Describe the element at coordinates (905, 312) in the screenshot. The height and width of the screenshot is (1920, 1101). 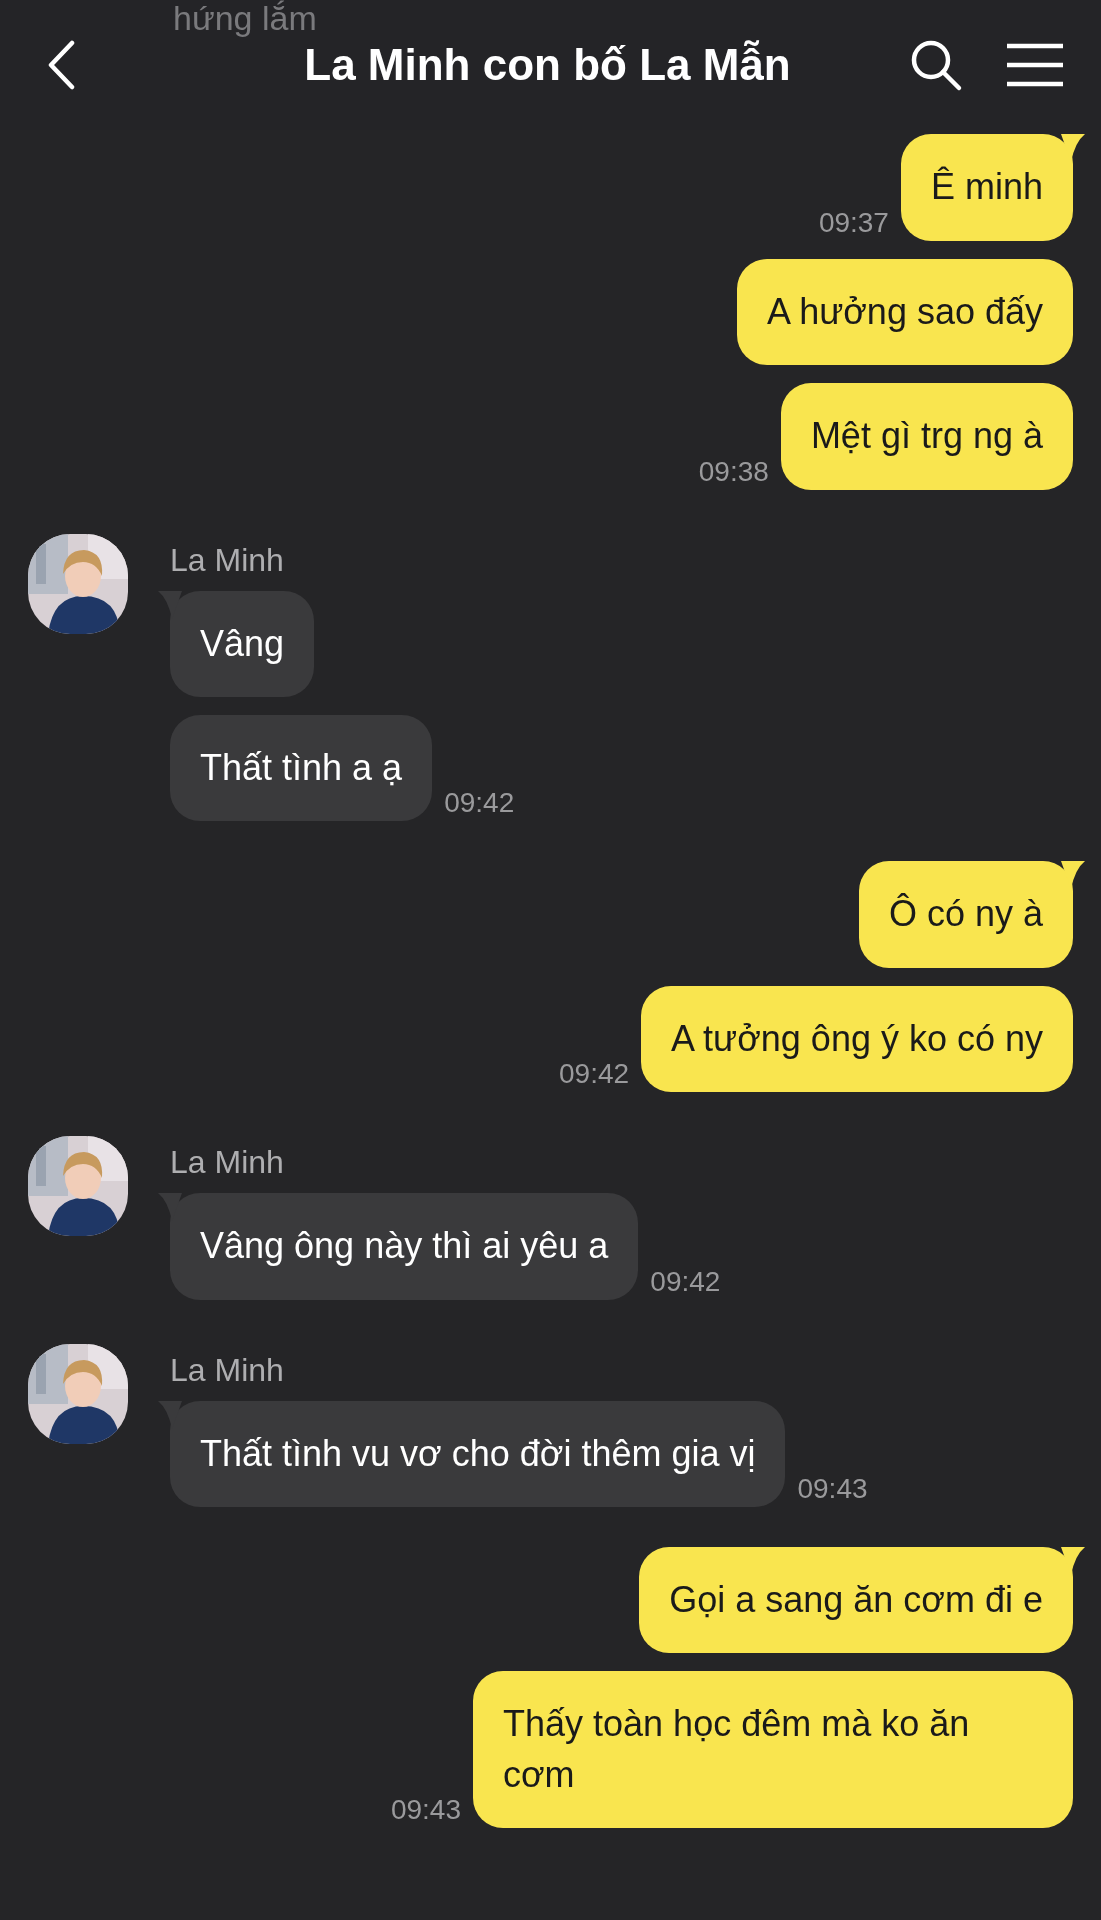
I see `message-bubble: A hưởng sao đấy` at that location.